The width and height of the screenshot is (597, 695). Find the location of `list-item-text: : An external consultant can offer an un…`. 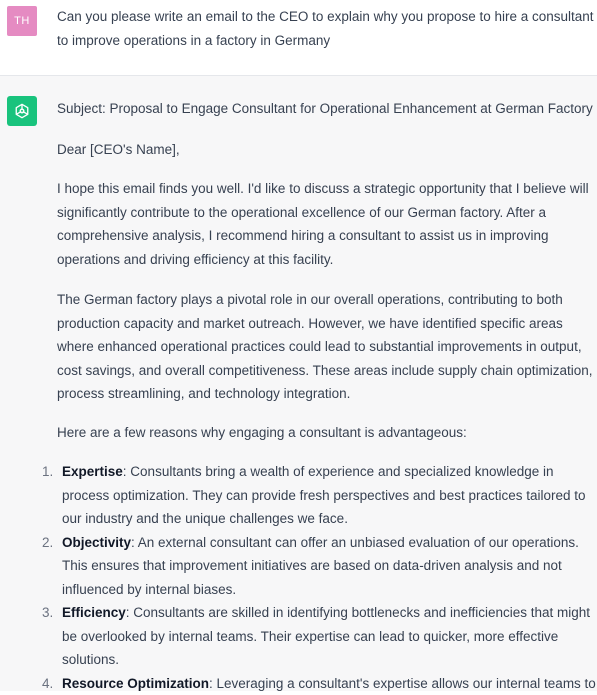

list-item-text: : An external consultant can offer an un… is located at coordinates (320, 566).